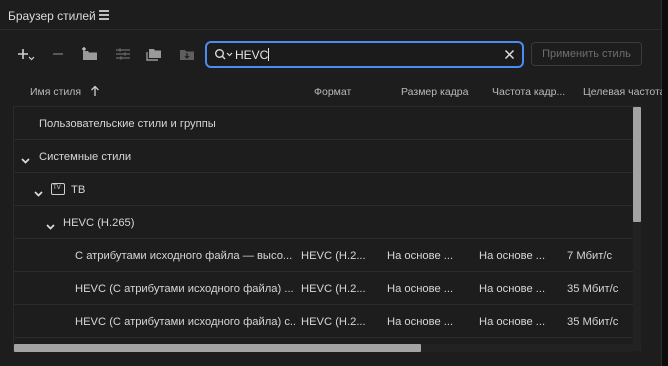  I want to click on sort-ascending-icon, so click(95, 91).